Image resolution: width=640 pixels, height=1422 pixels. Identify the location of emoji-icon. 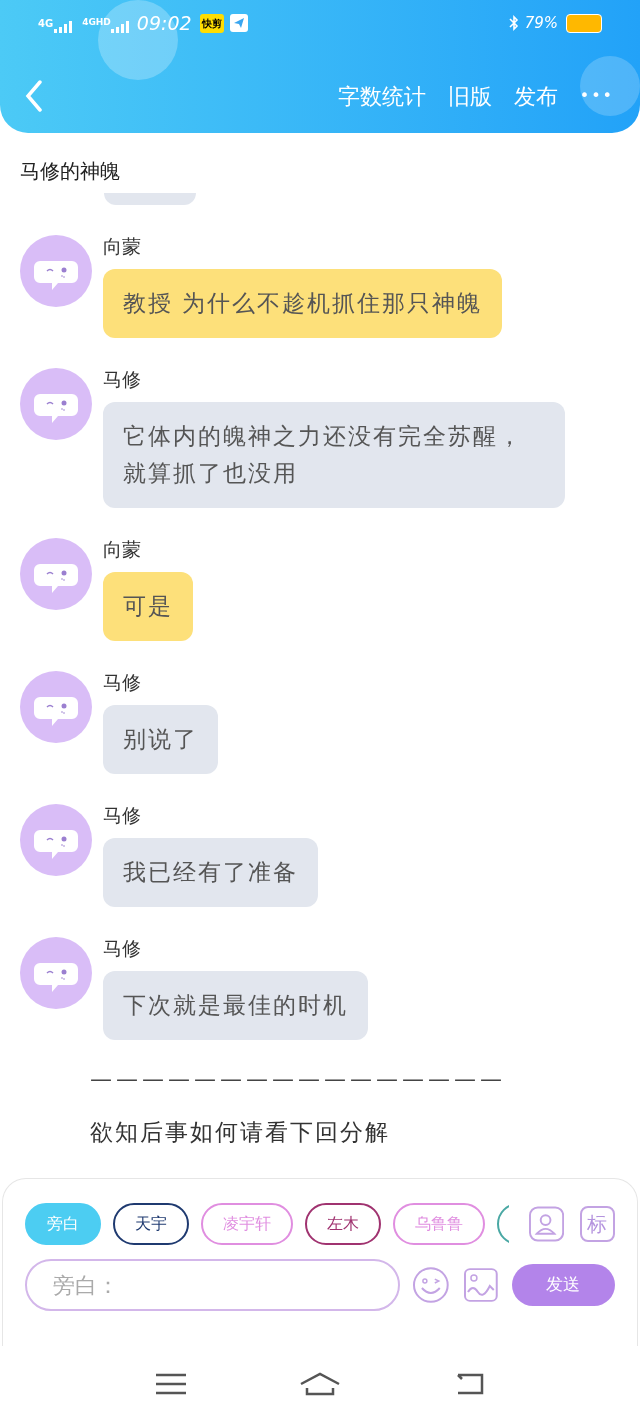
(431, 1285).